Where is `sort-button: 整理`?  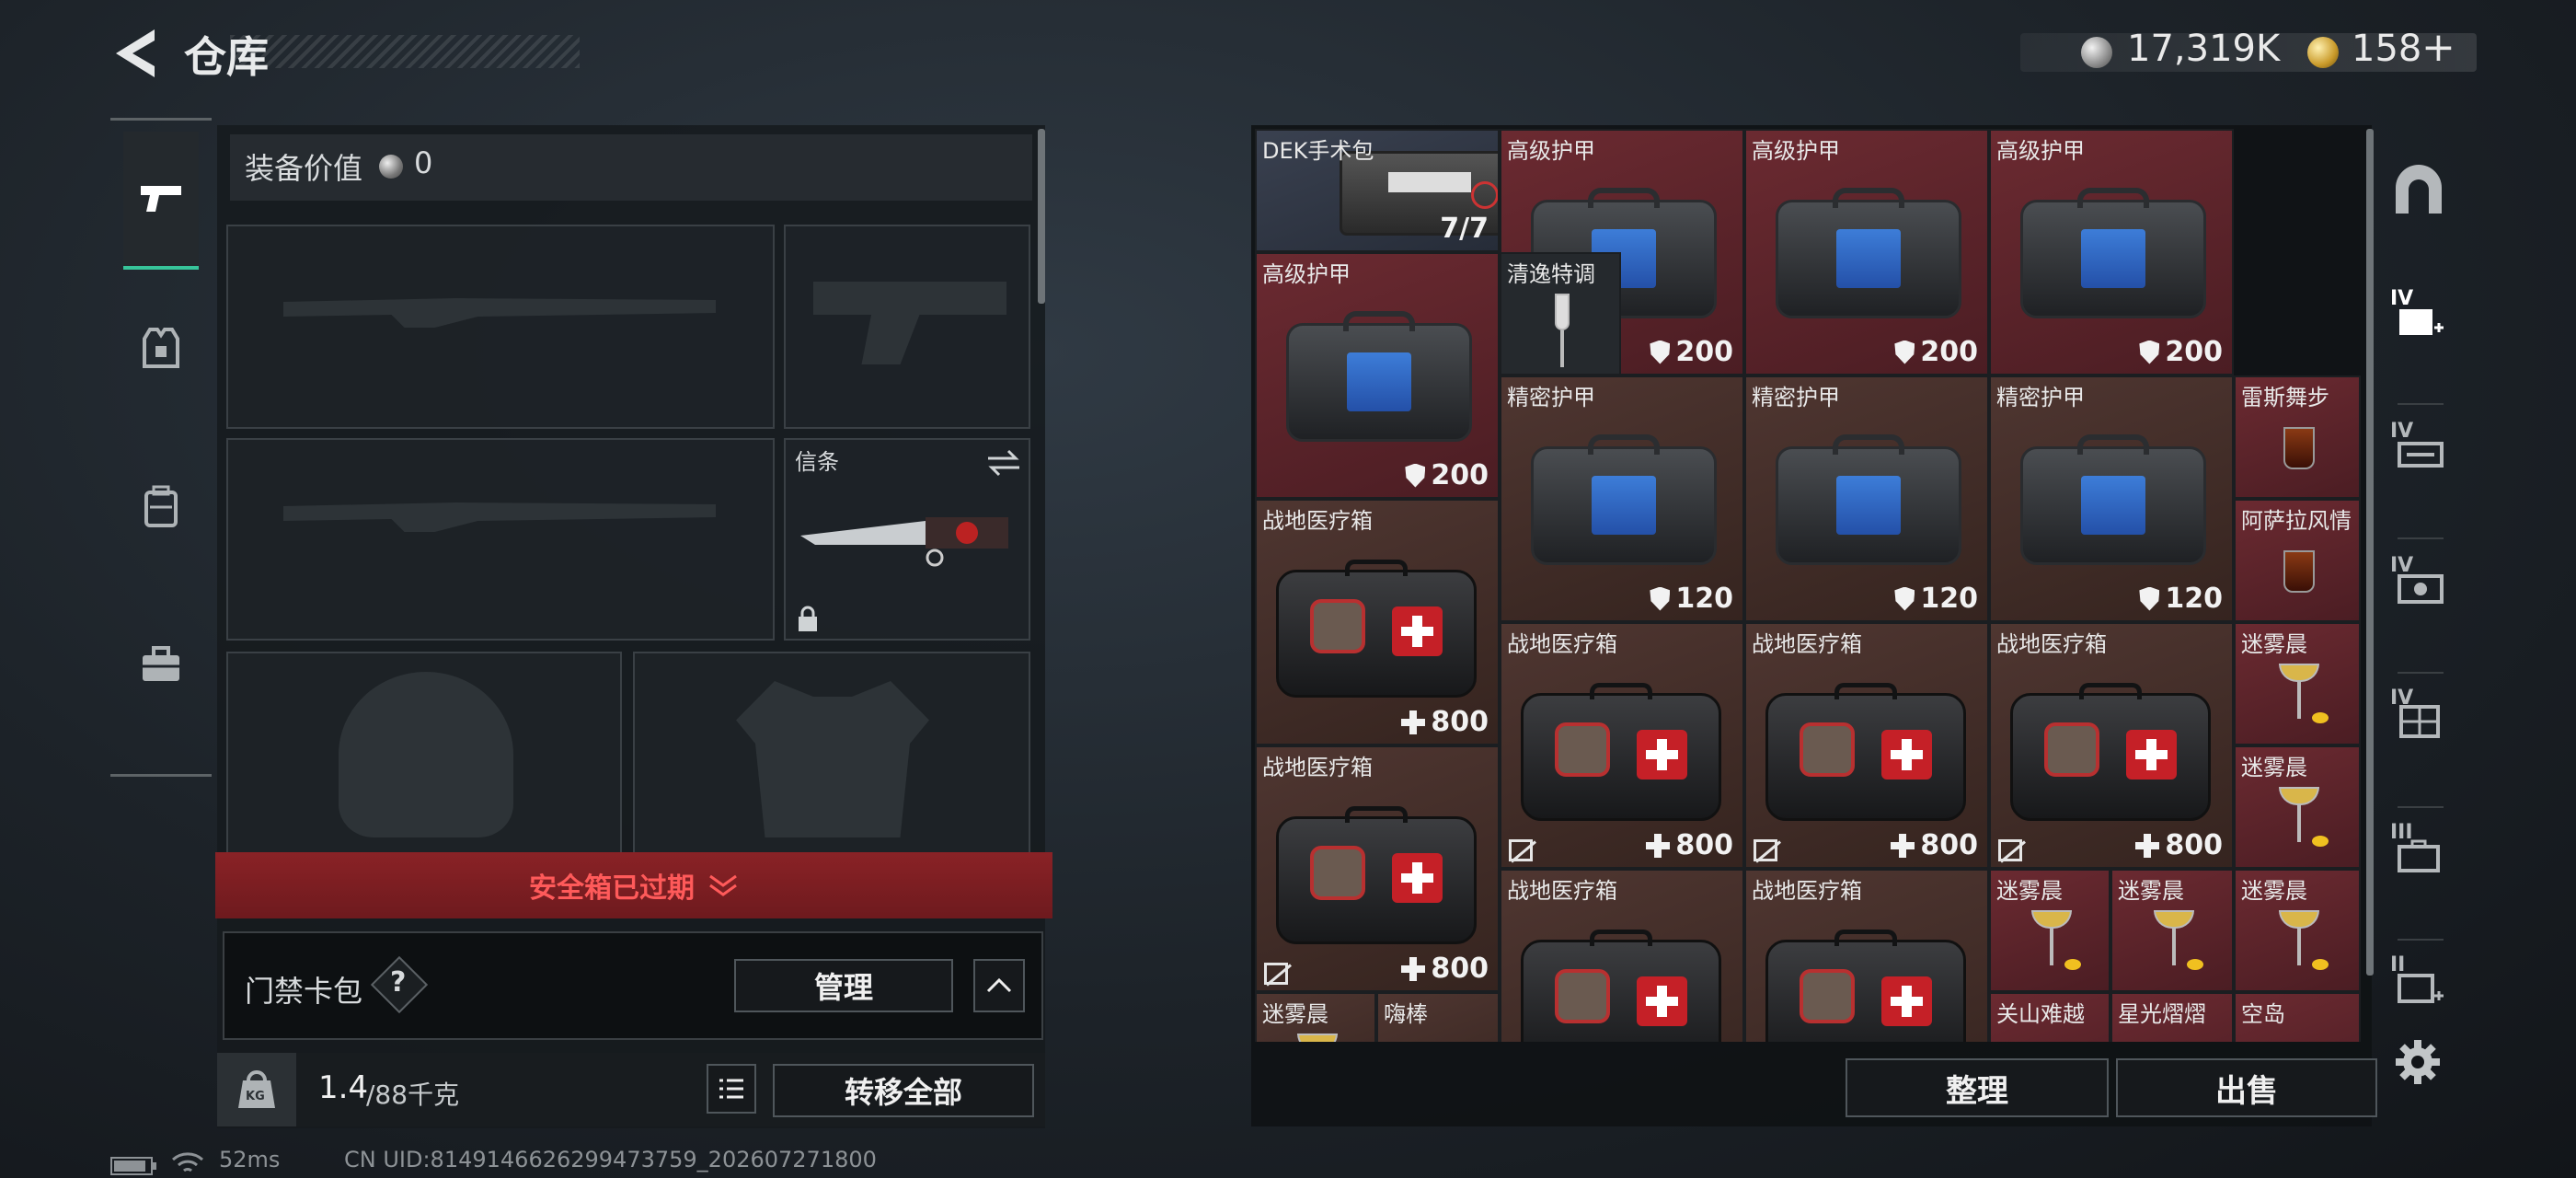 sort-button: 整理 is located at coordinates (1978, 1087).